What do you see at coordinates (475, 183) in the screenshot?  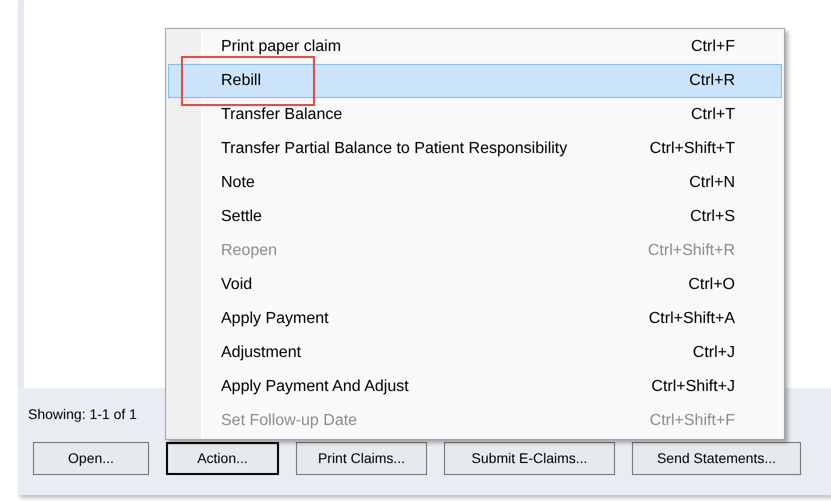 I see `menu-item: Note Ctrl+N` at bounding box center [475, 183].